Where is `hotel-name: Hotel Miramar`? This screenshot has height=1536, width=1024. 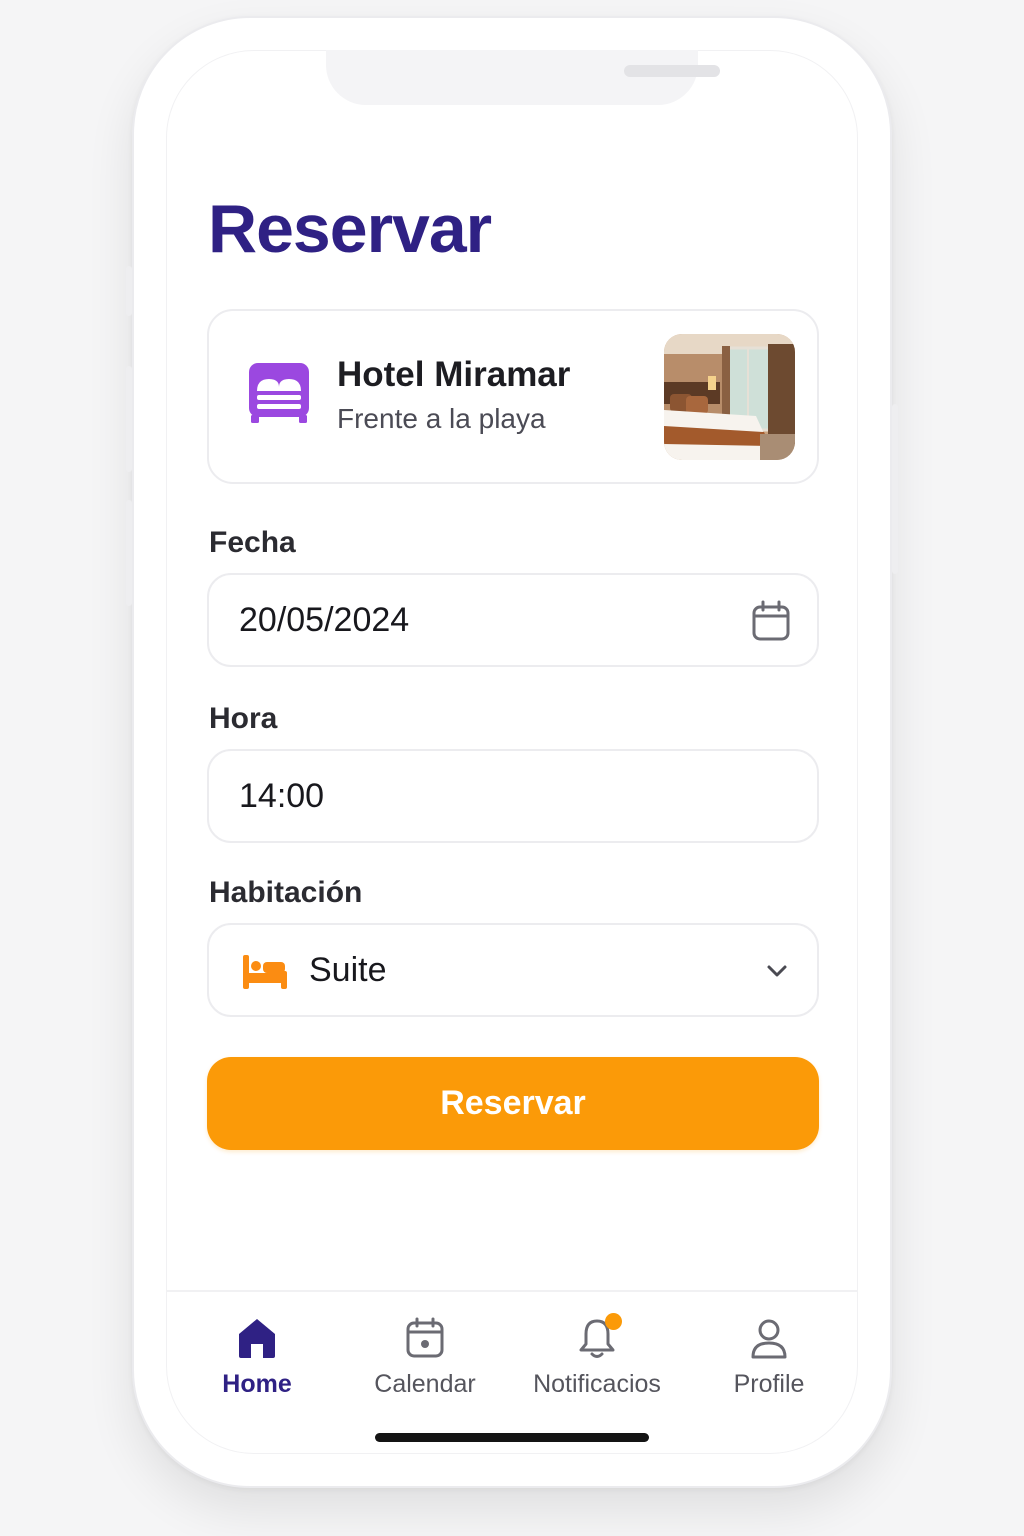
hotel-name: Hotel Miramar is located at coordinates (454, 374).